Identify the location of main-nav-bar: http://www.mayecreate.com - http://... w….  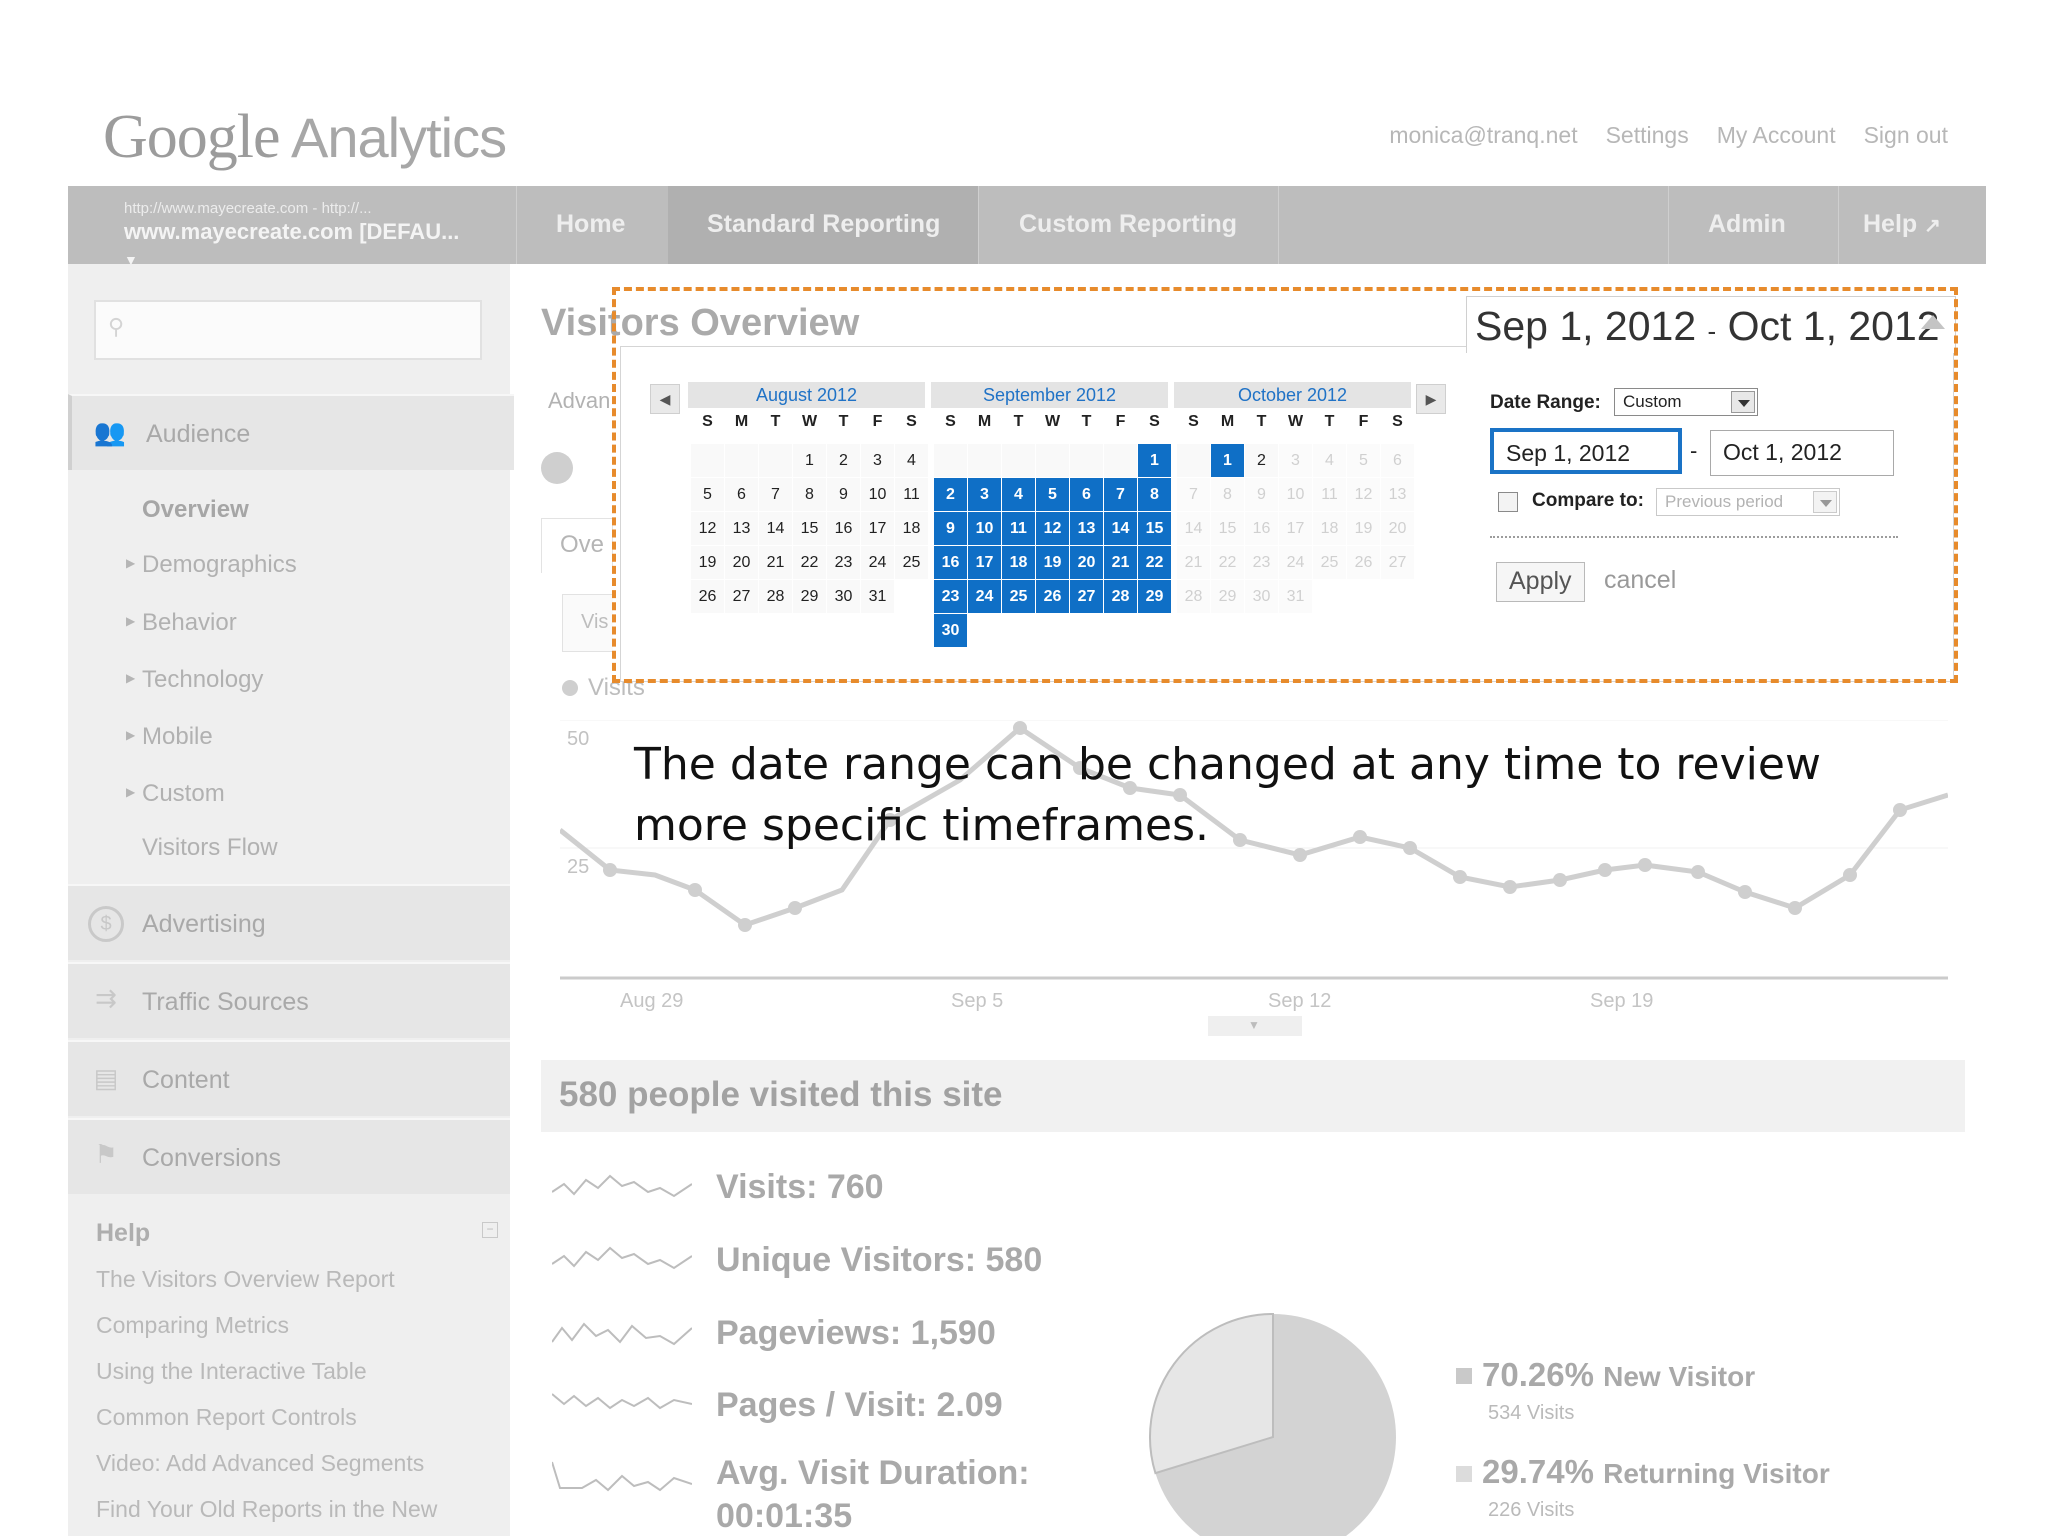
(1027, 227).